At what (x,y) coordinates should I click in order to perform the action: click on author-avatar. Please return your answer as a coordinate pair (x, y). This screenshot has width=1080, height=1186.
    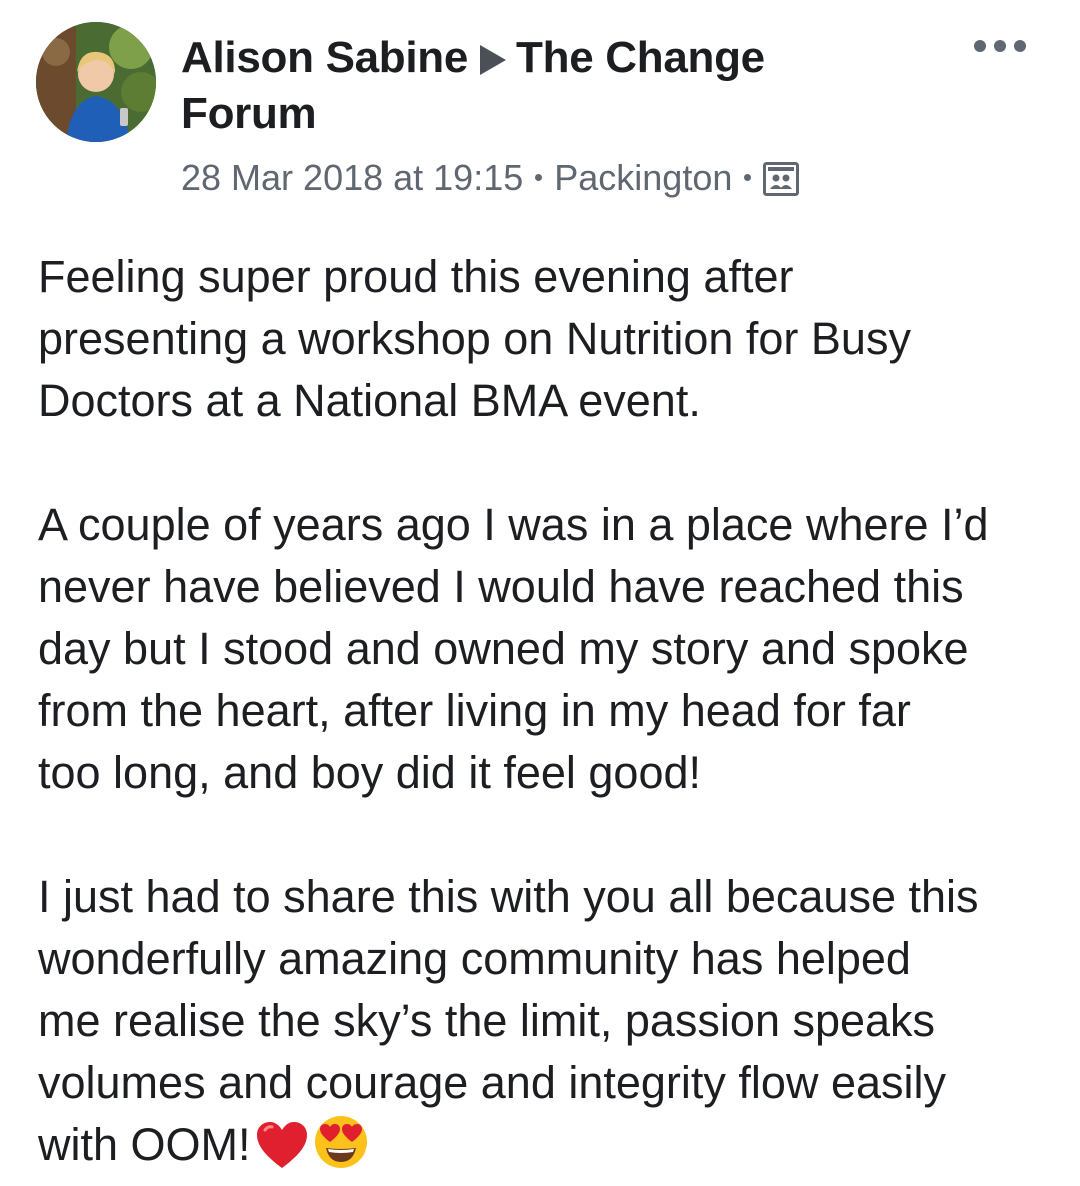
    Looking at the image, I should click on (96, 82).